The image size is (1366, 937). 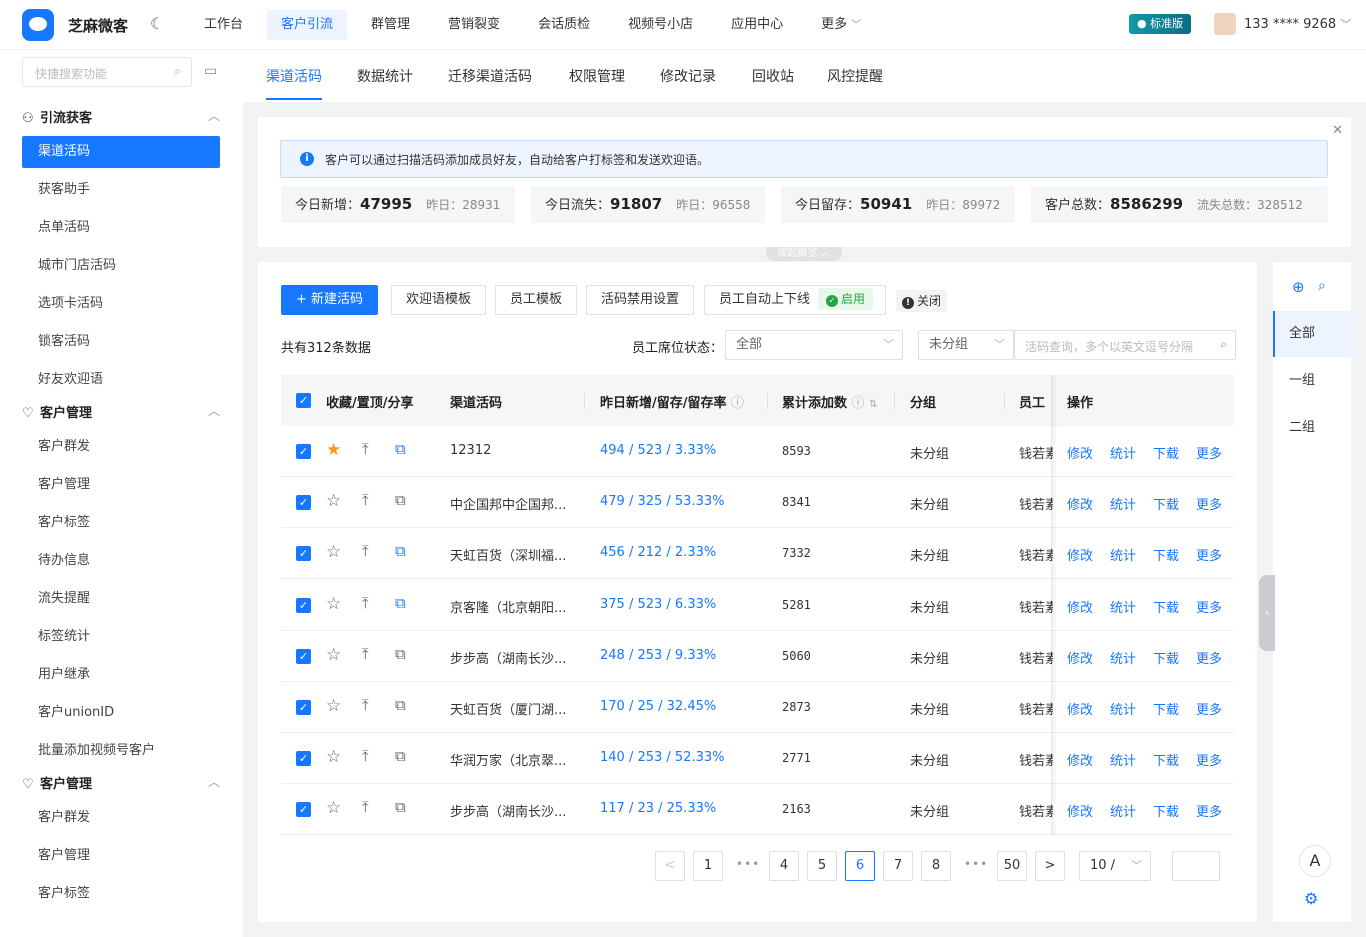 I want to click on top-nav-item: 视频号小店, so click(x=660, y=25).